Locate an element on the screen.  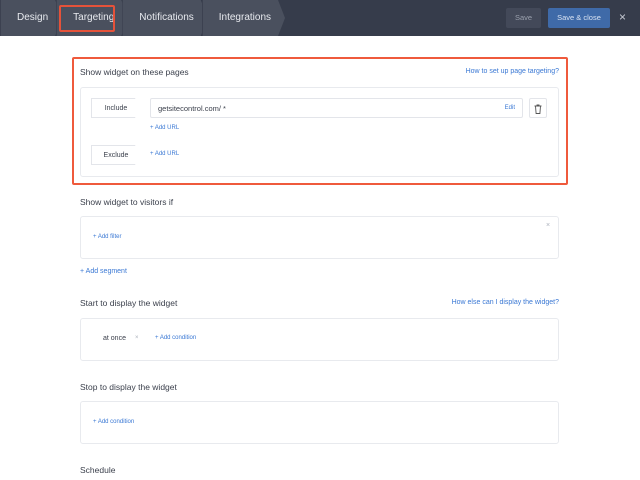
save-close-button: Save & close is located at coordinates (579, 18).